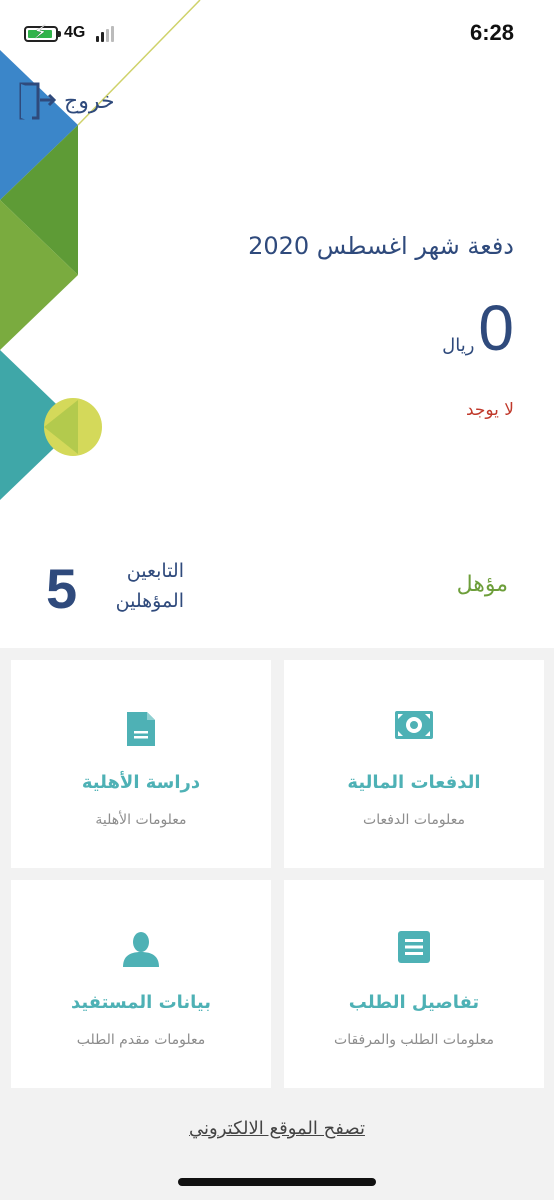 The width and height of the screenshot is (554, 1200). Describe the element at coordinates (141, 782) in the screenshot. I see `card-eligibility-title: دراسة الأهلية` at that location.